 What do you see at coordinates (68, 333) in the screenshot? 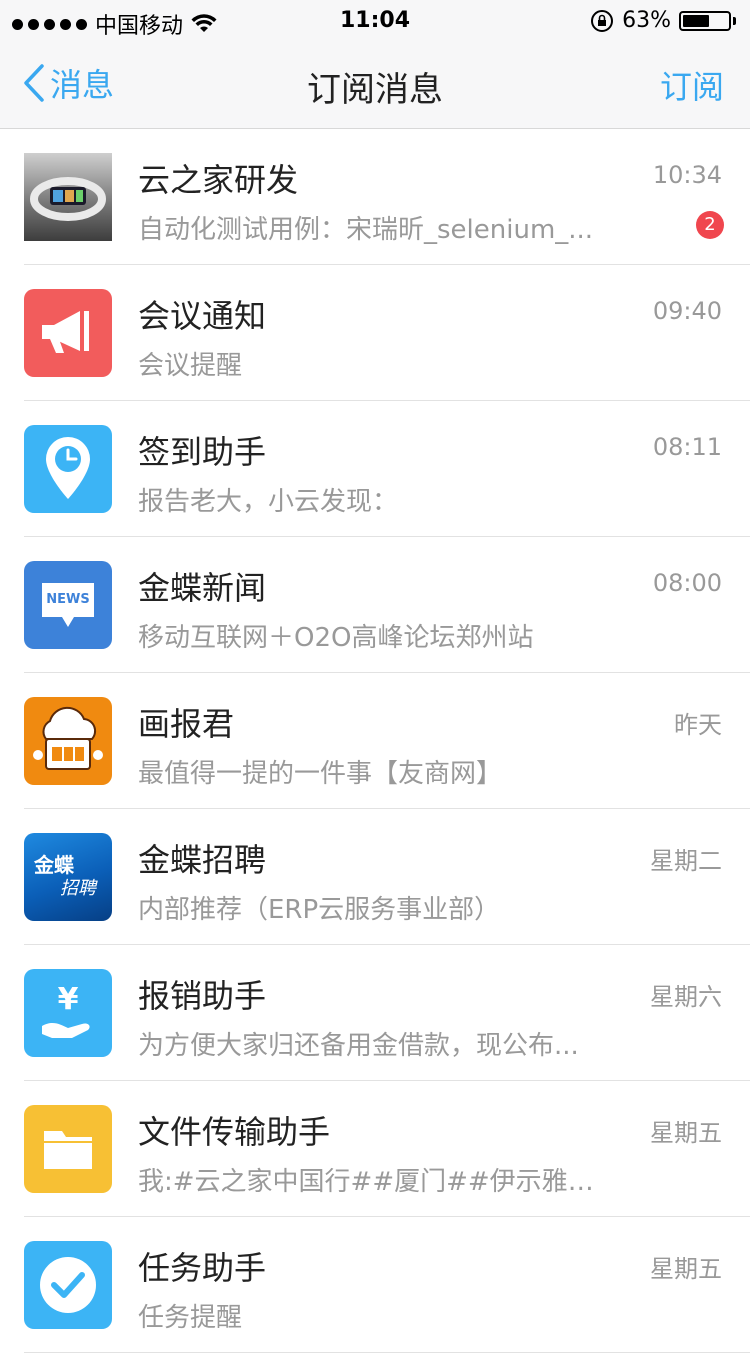
I see `megaphone-icon` at bounding box center [68, 333].